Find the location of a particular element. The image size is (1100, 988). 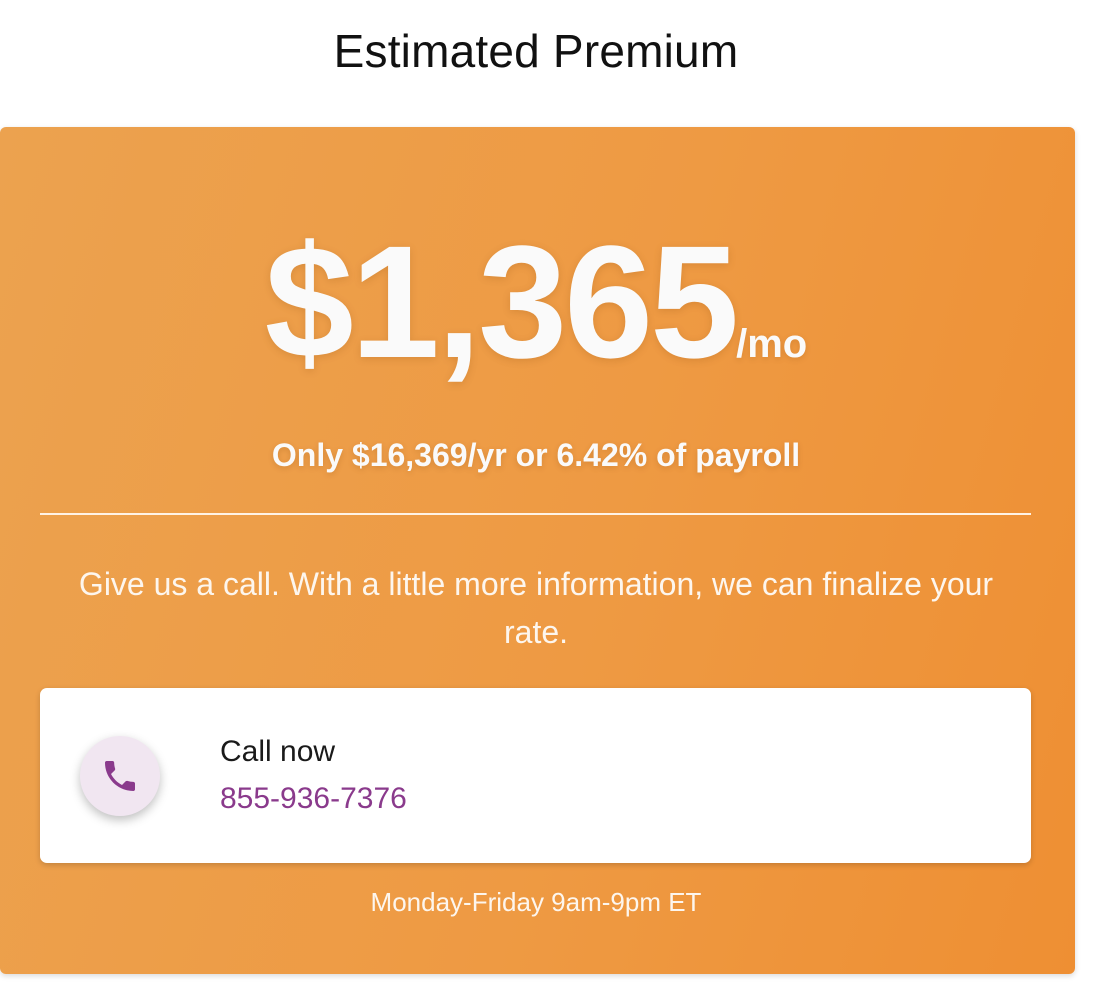

page-title: Estimated Premium is located at coordinates (536, 51).